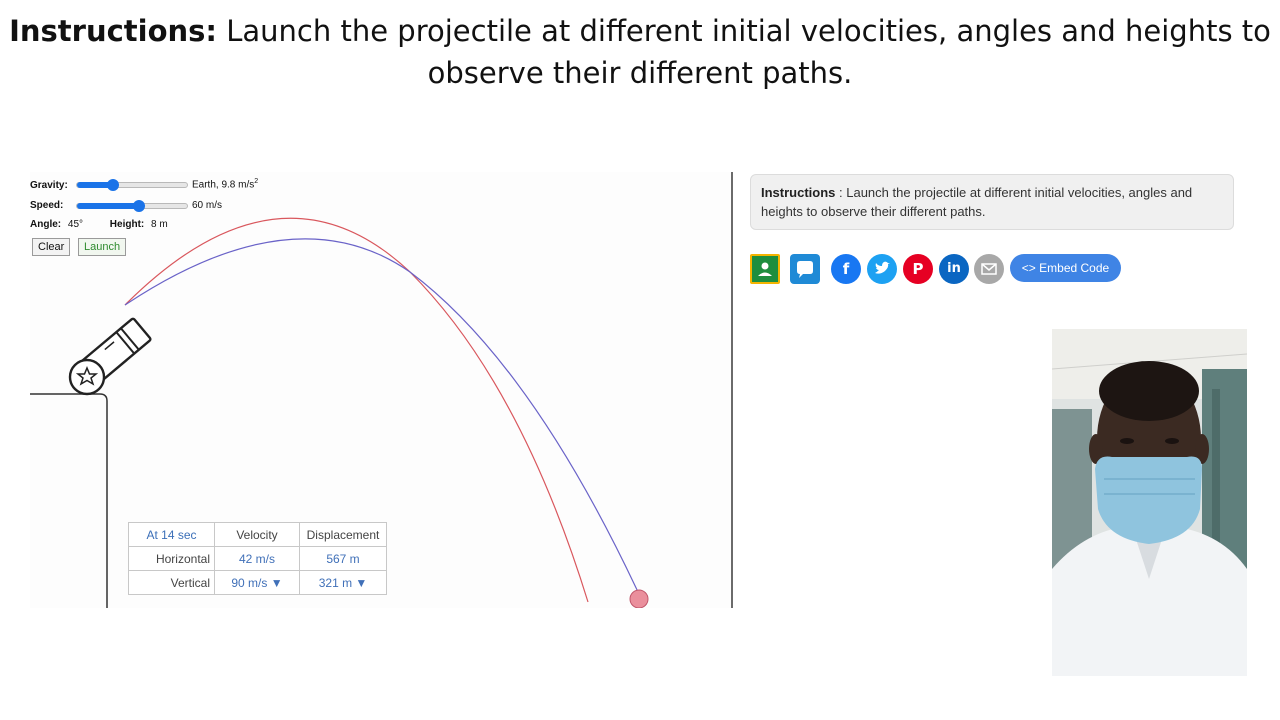 This screenshot has height=720, width=1280. I want to click on table-row: Vertical 90 m/s ▼ 321 m ▼, so click(257, 582).